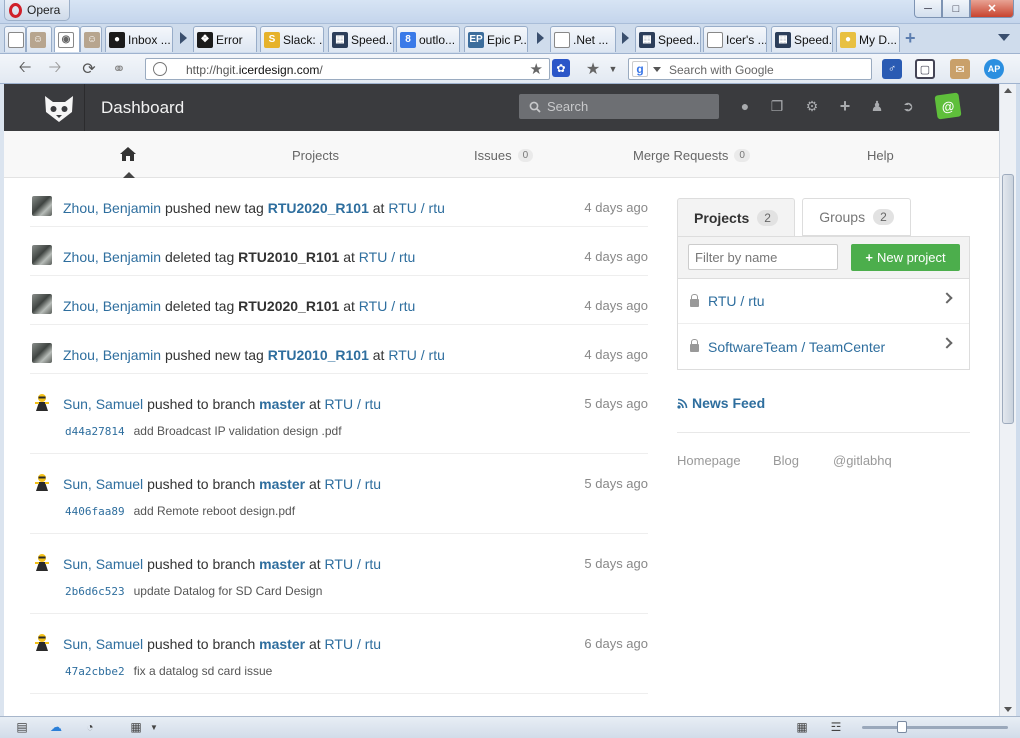 Image resolution: width=1020 pixels, height=738 pixels. Describe the element at coordinates (95, 431) in the screenshot. I see `commit-sha-link: d44a27814` at that location.